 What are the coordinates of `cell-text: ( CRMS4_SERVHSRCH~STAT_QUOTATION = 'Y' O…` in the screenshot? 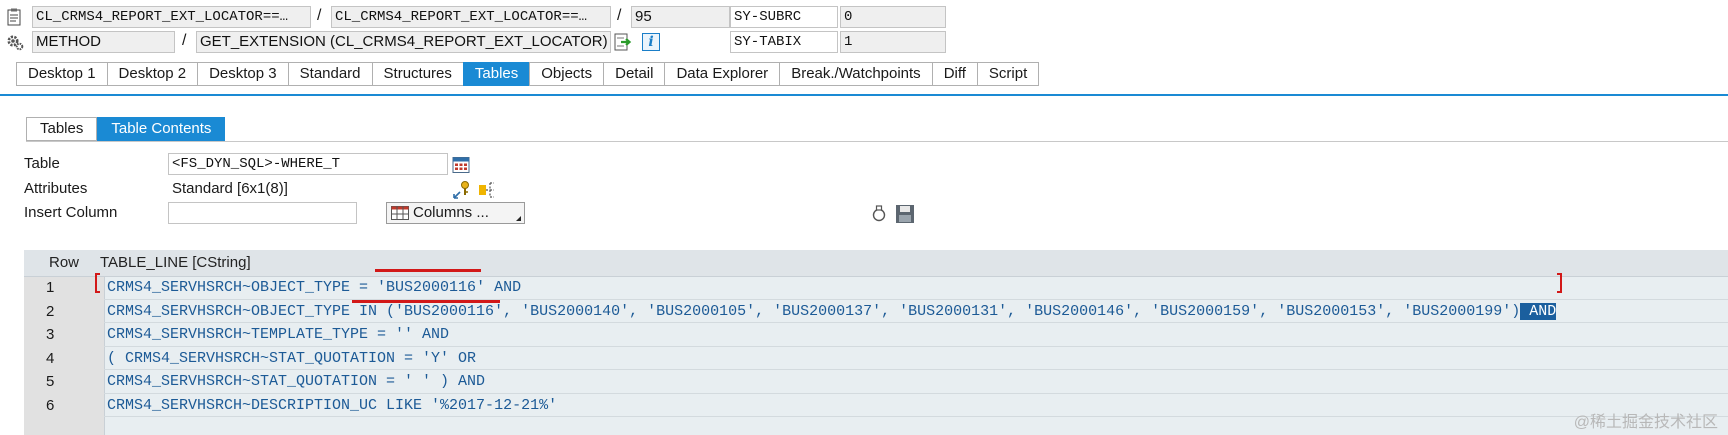 It's located at (292, 358).